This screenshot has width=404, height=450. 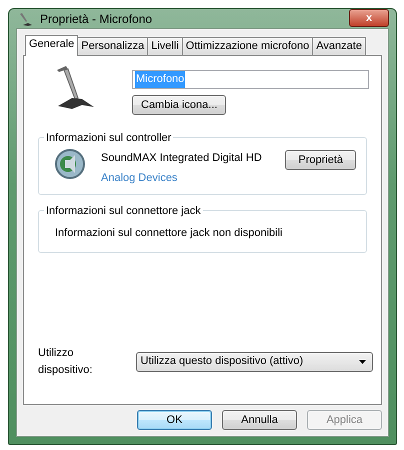 I want to click on usage-label: Utilizzo dispositivo:, so click(x=66, y=362).